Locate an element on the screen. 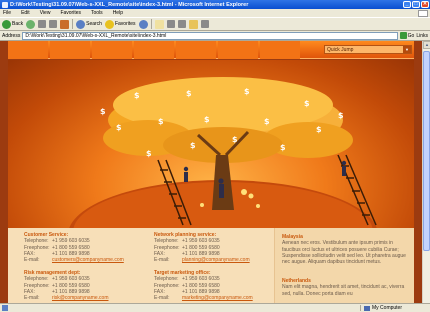 Image resolution: width=430 pixels, height=312 pixels. go-arrow-icon is located at coordinates (403, 35).